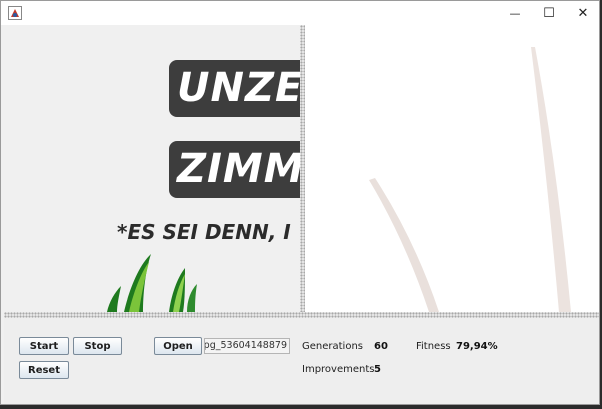 Image resolution: width=602 pixels, height=409 pixels. I want to click on maximize-button: ☐, so click(549, 13).